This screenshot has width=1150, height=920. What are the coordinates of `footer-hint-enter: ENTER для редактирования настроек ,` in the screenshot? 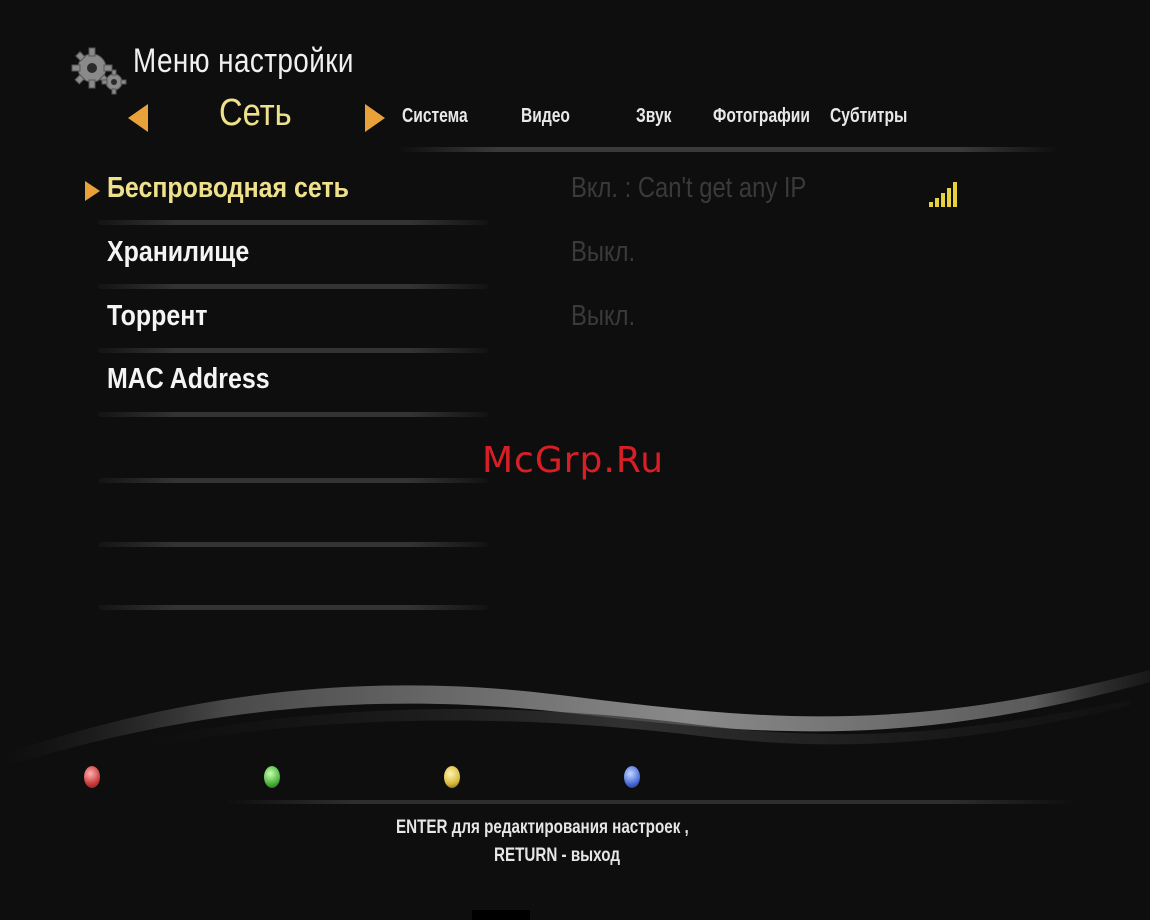 It's located at (542, 827).